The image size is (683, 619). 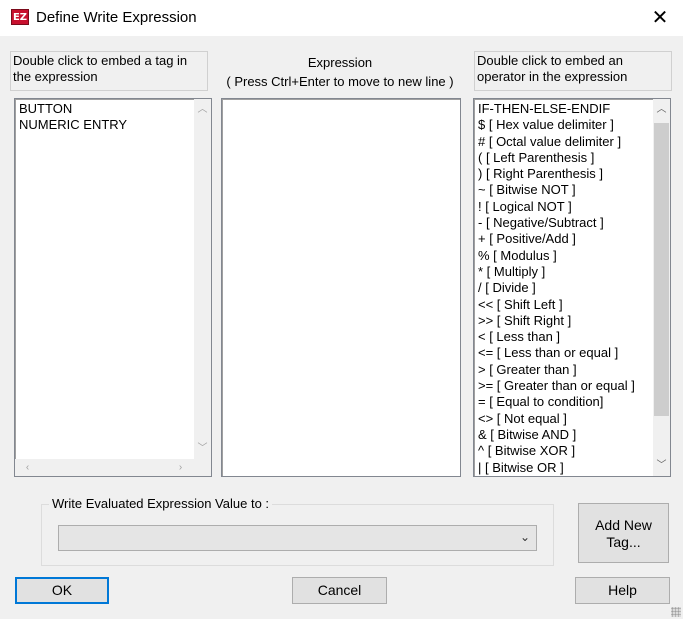 What do you see at coordinates (180, 467) in the screenshot?
I see `scroll-right-icon: ›` at bounding box center [180, 467].